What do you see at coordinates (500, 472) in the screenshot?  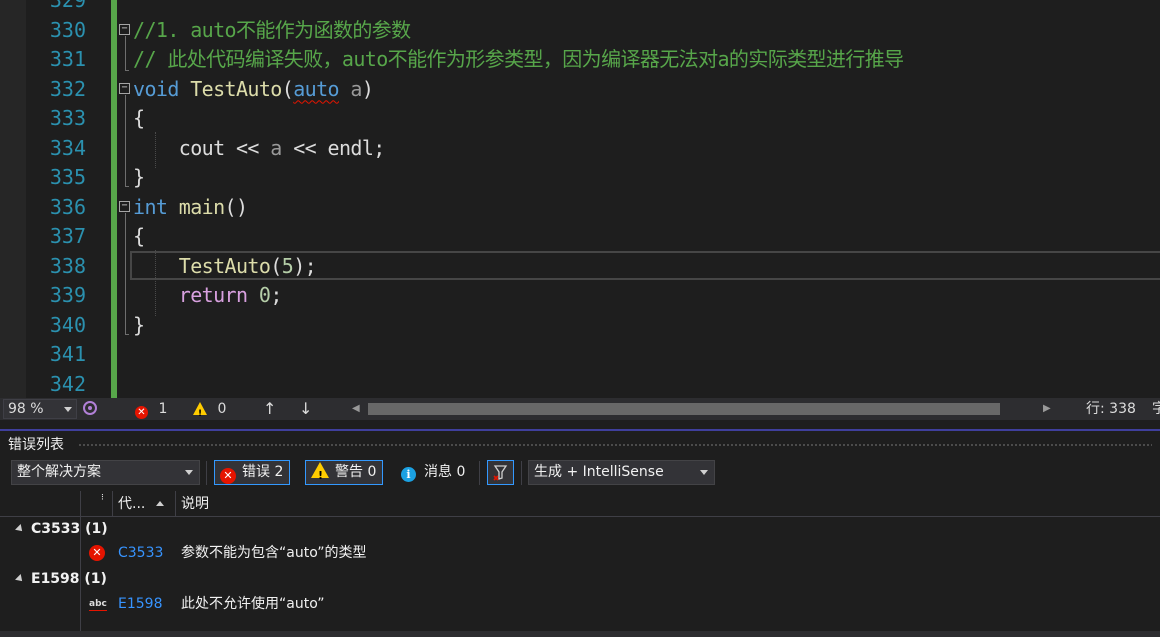 I see `filter-button` at bounding box center [500, 472].